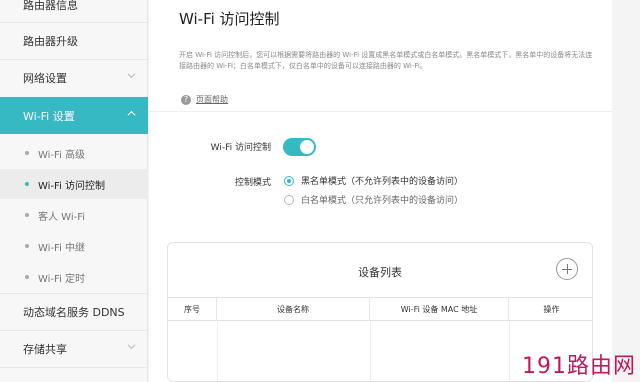 The height and width of the screenshot is (382, 640). Describe the element at coordinates (49, 116) in the screenshot. I see `sidebar-item-label: Wi-Fi 设置` at that location.